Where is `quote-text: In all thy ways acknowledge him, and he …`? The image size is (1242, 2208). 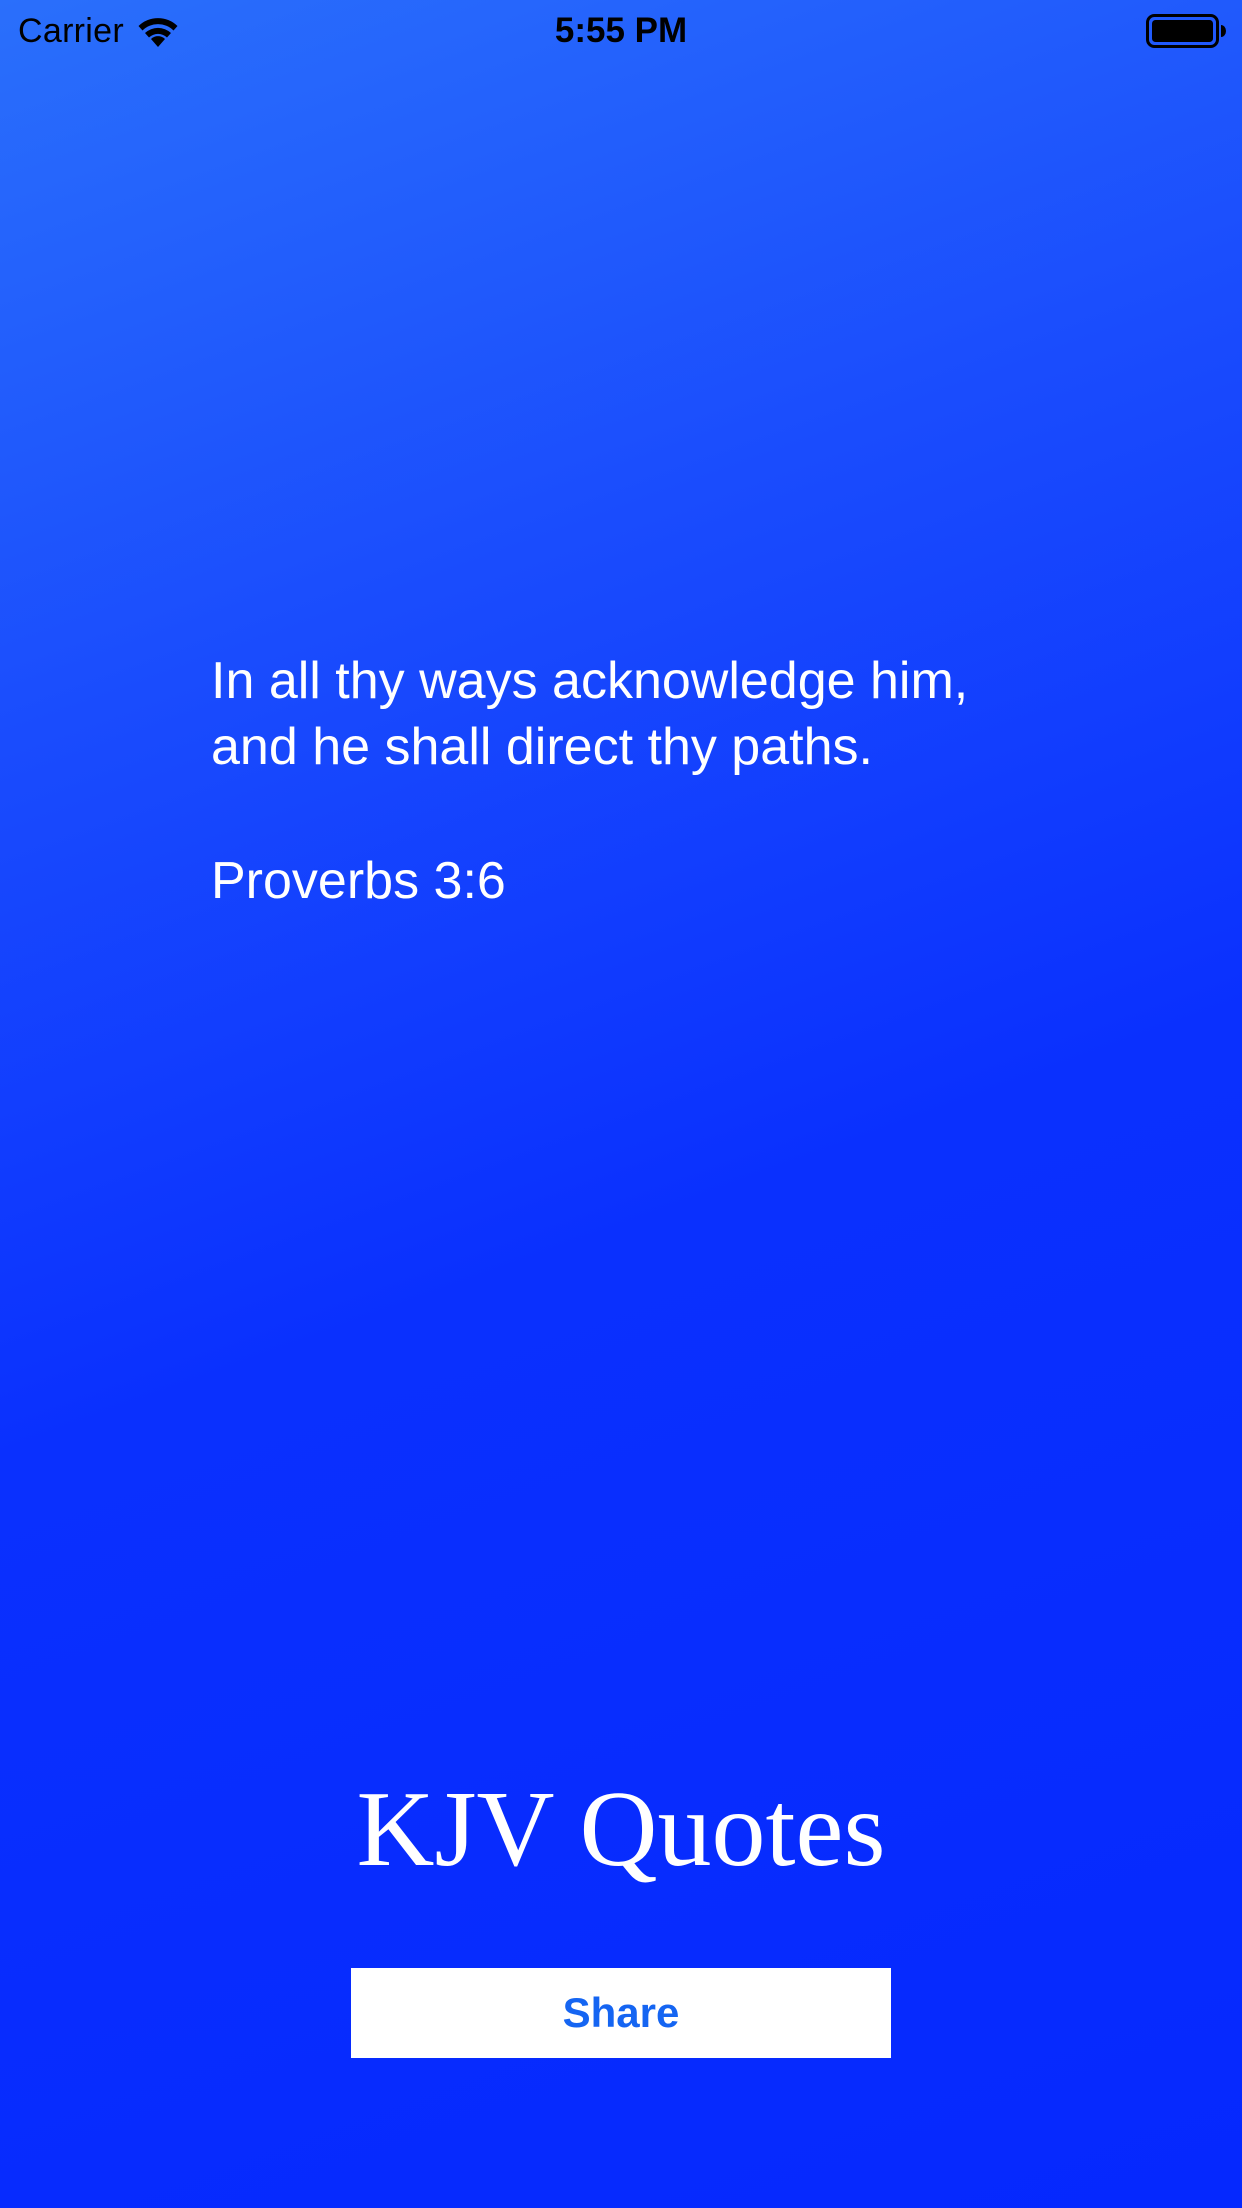 quote-text: In all thy ways acknowledge him, and he … is located at coordinates (590, 714).